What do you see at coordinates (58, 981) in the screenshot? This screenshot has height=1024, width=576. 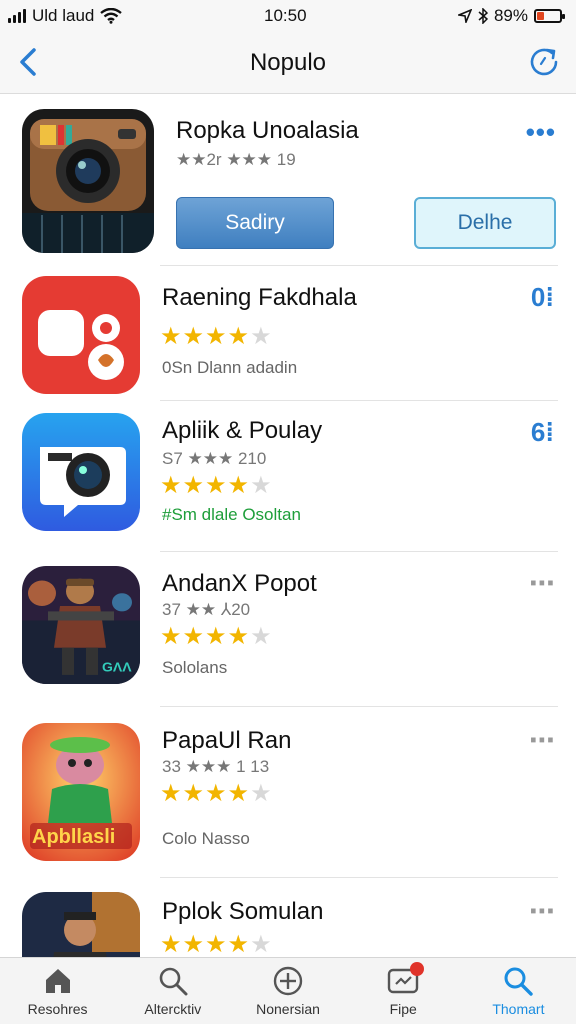 I see `home-icon` at bounding box center [58, 981].